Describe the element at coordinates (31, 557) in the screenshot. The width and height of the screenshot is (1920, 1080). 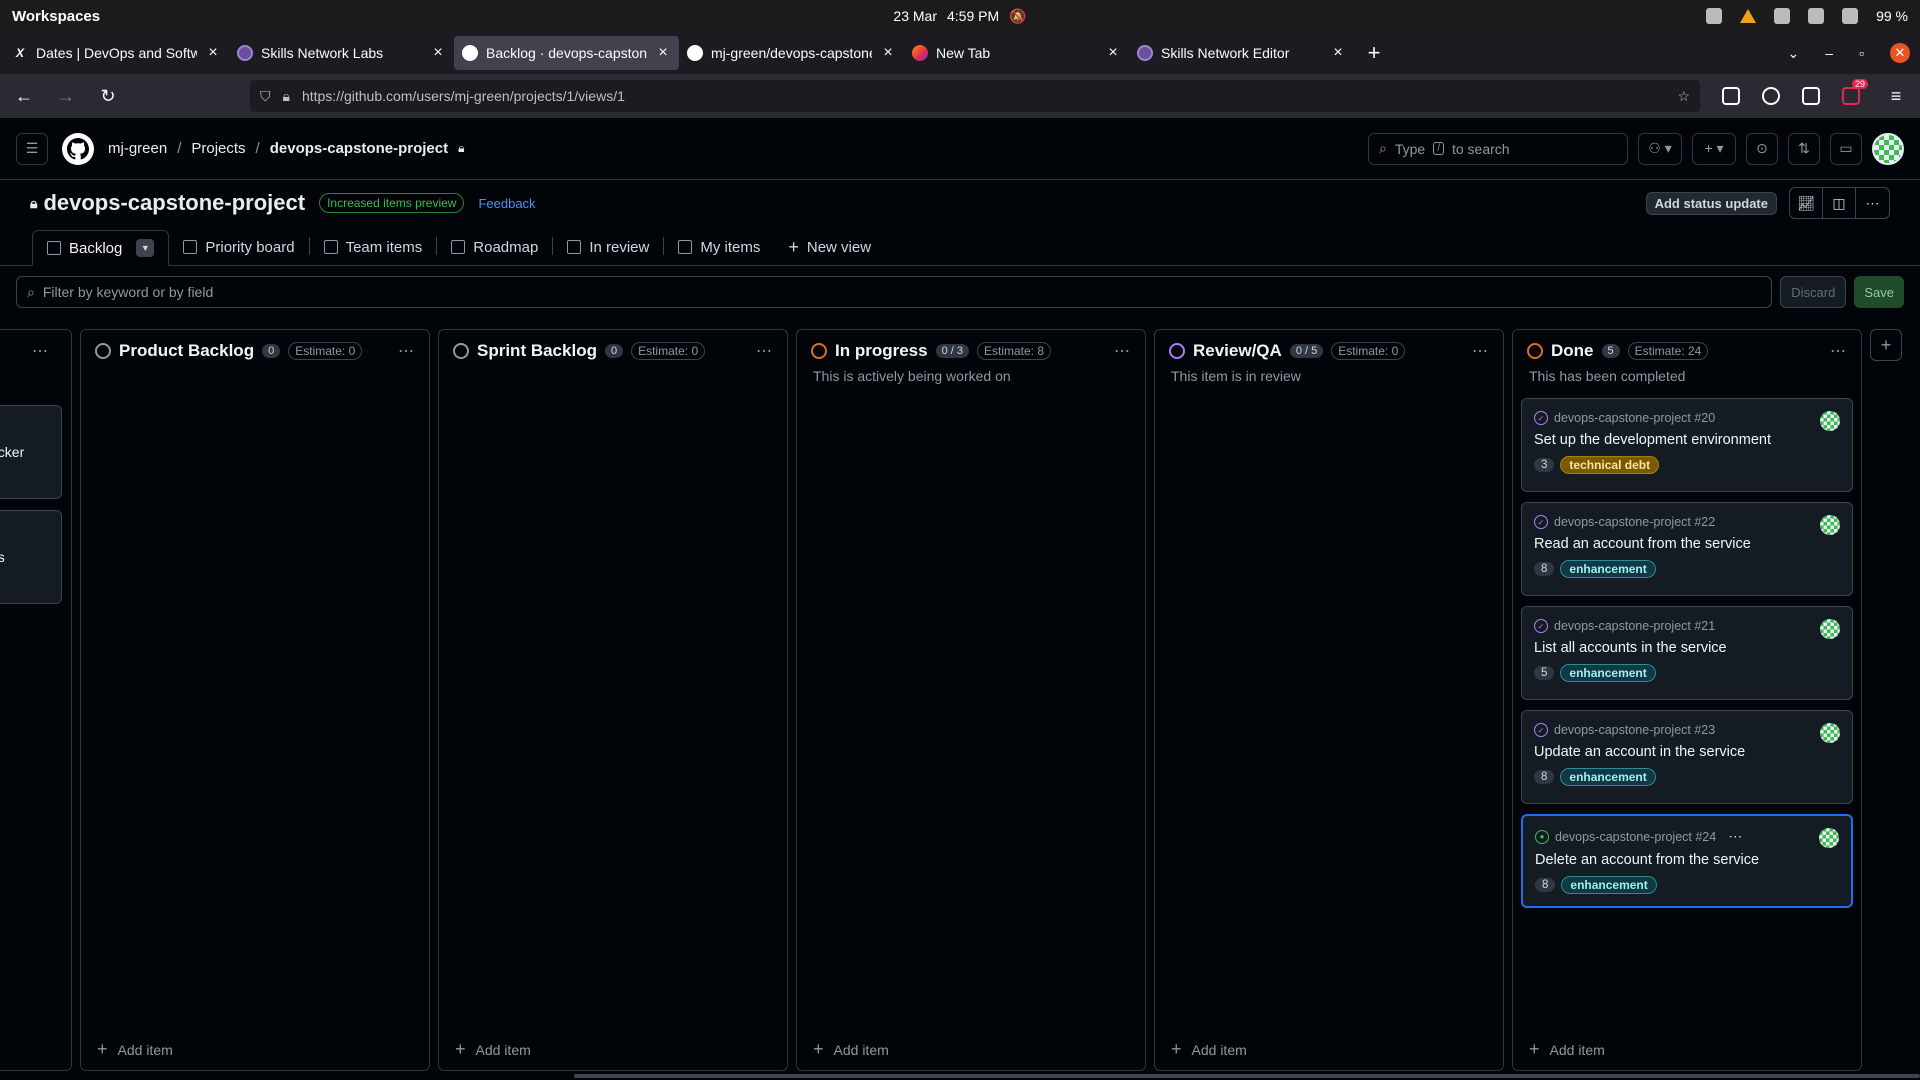
I see `card-partial: es` at that location.